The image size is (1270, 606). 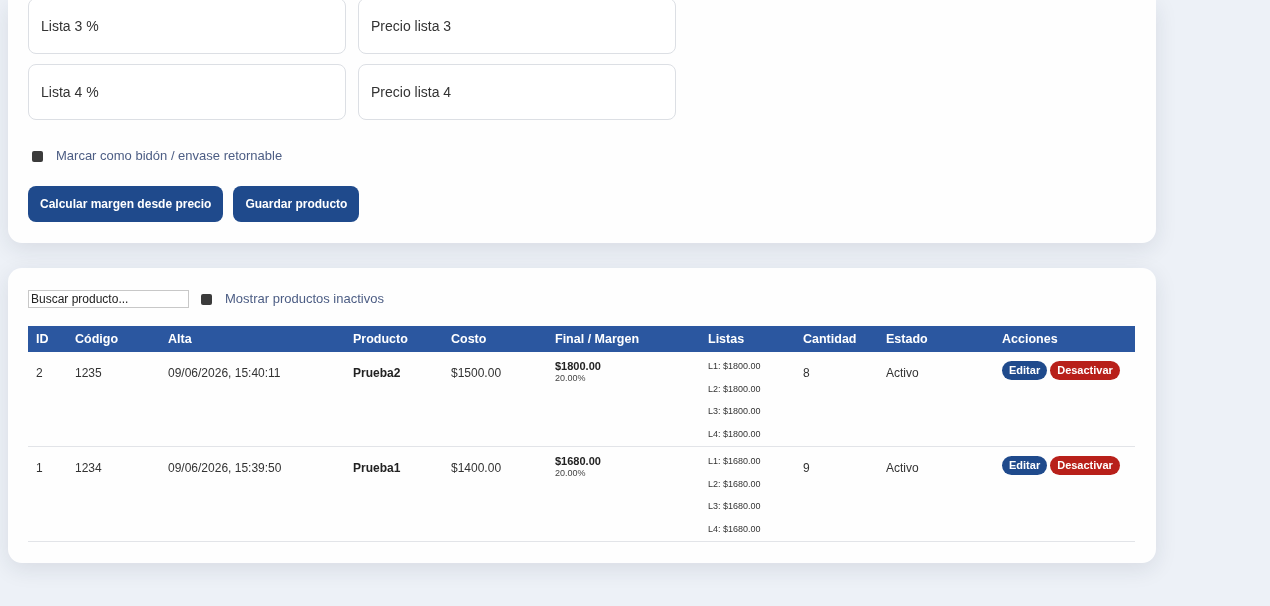 I want to click on final-price: $1800.00, so click(x=578, y=366).